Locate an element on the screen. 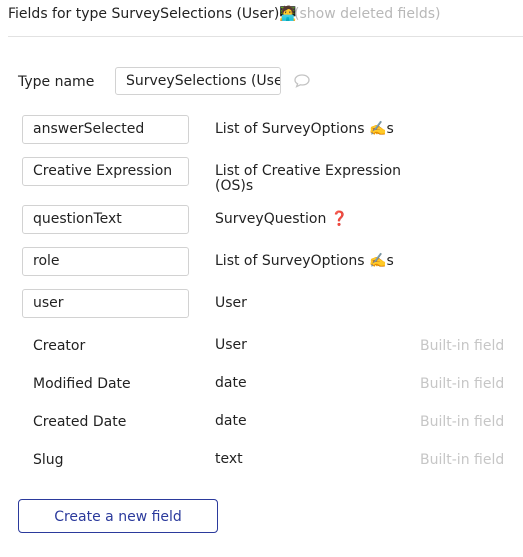 This screenshot has height=557, width=523. field-name-input: answerSelected is located at coordinates (105, 129).